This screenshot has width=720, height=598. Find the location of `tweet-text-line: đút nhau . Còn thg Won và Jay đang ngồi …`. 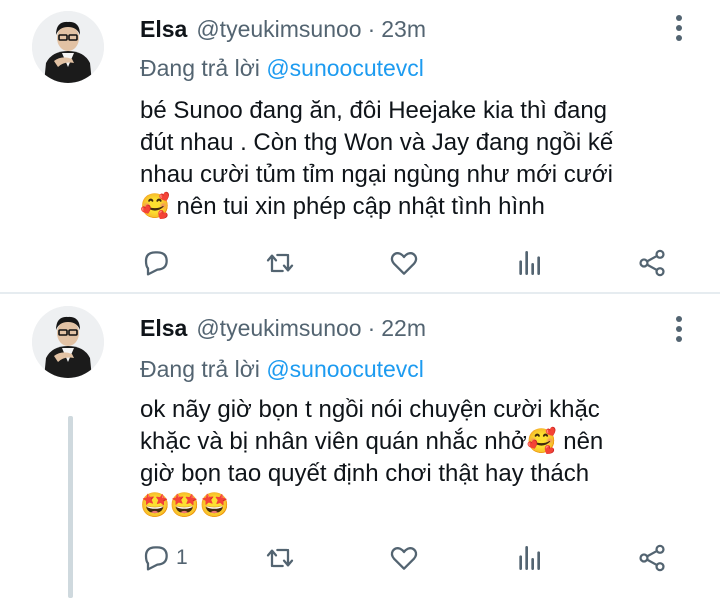

tweet-text-line: đút nhau . Còn thg Won và Jay đang ngồi … is located at coordinates (377, 142).